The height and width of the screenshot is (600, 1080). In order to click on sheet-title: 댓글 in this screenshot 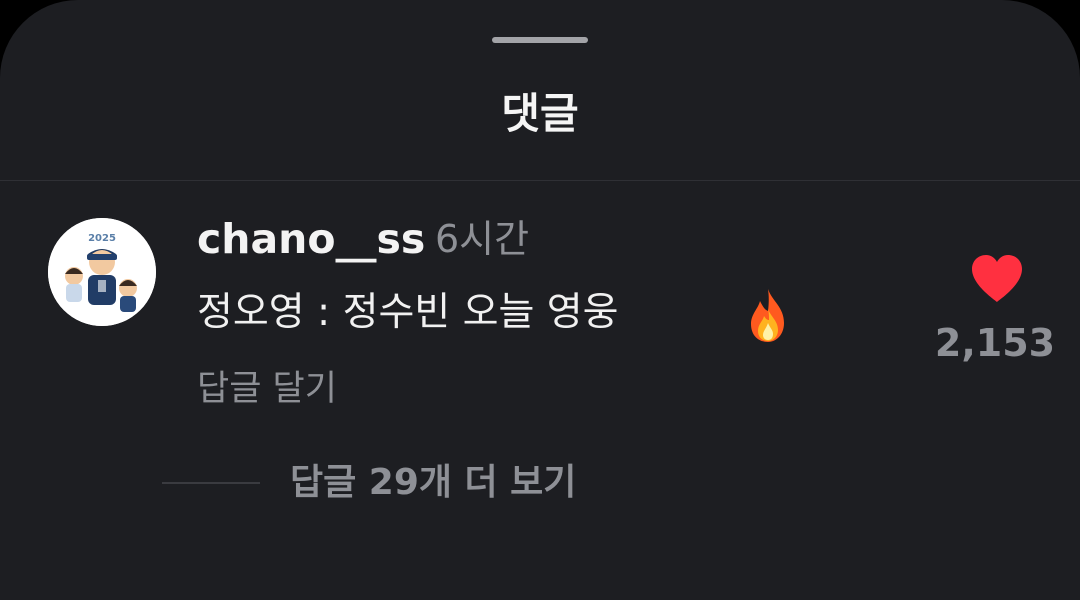, I will do `click(540, 113)`.